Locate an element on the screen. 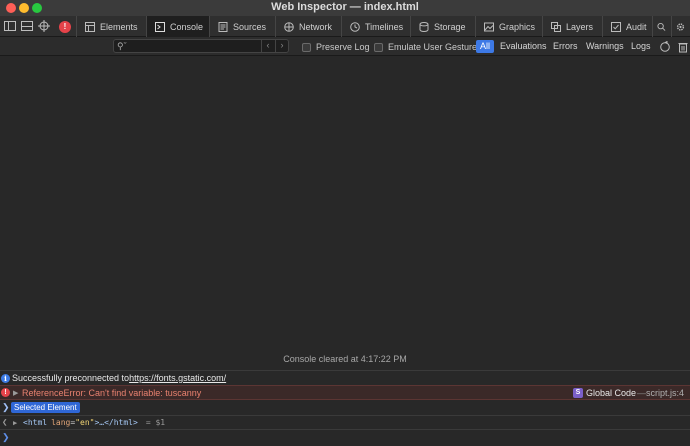  search-icon is located at coordinates (661, 26).